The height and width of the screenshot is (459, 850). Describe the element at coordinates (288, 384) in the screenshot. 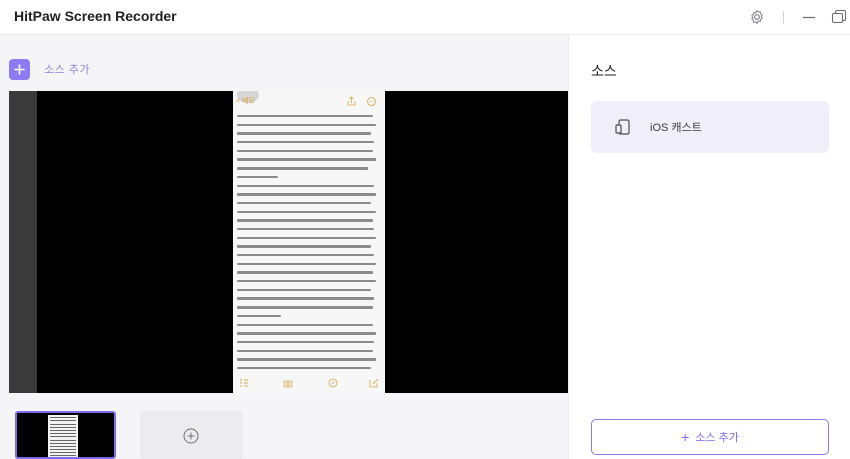

I see `camera-icon` at that location.